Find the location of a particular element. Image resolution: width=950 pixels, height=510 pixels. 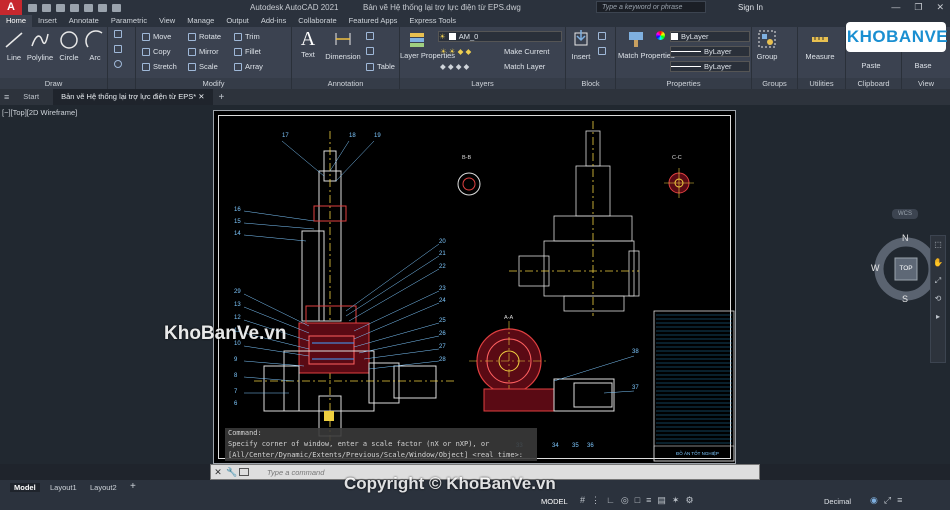

dimension-tool: Dimension is located at coordinates (343, 45).